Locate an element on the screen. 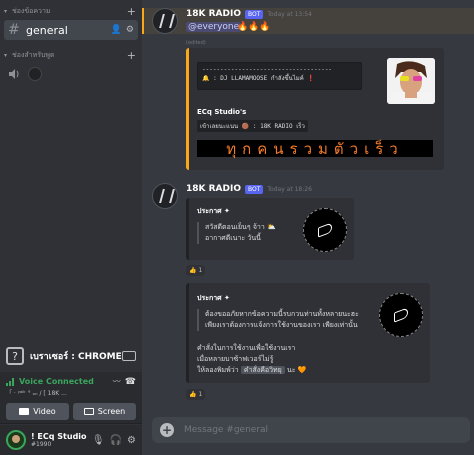 The width and height of the screenshot is (474, 455). voice-category: ▾ ช่องสำหรับพูด + is located at coordinates (71, 55).